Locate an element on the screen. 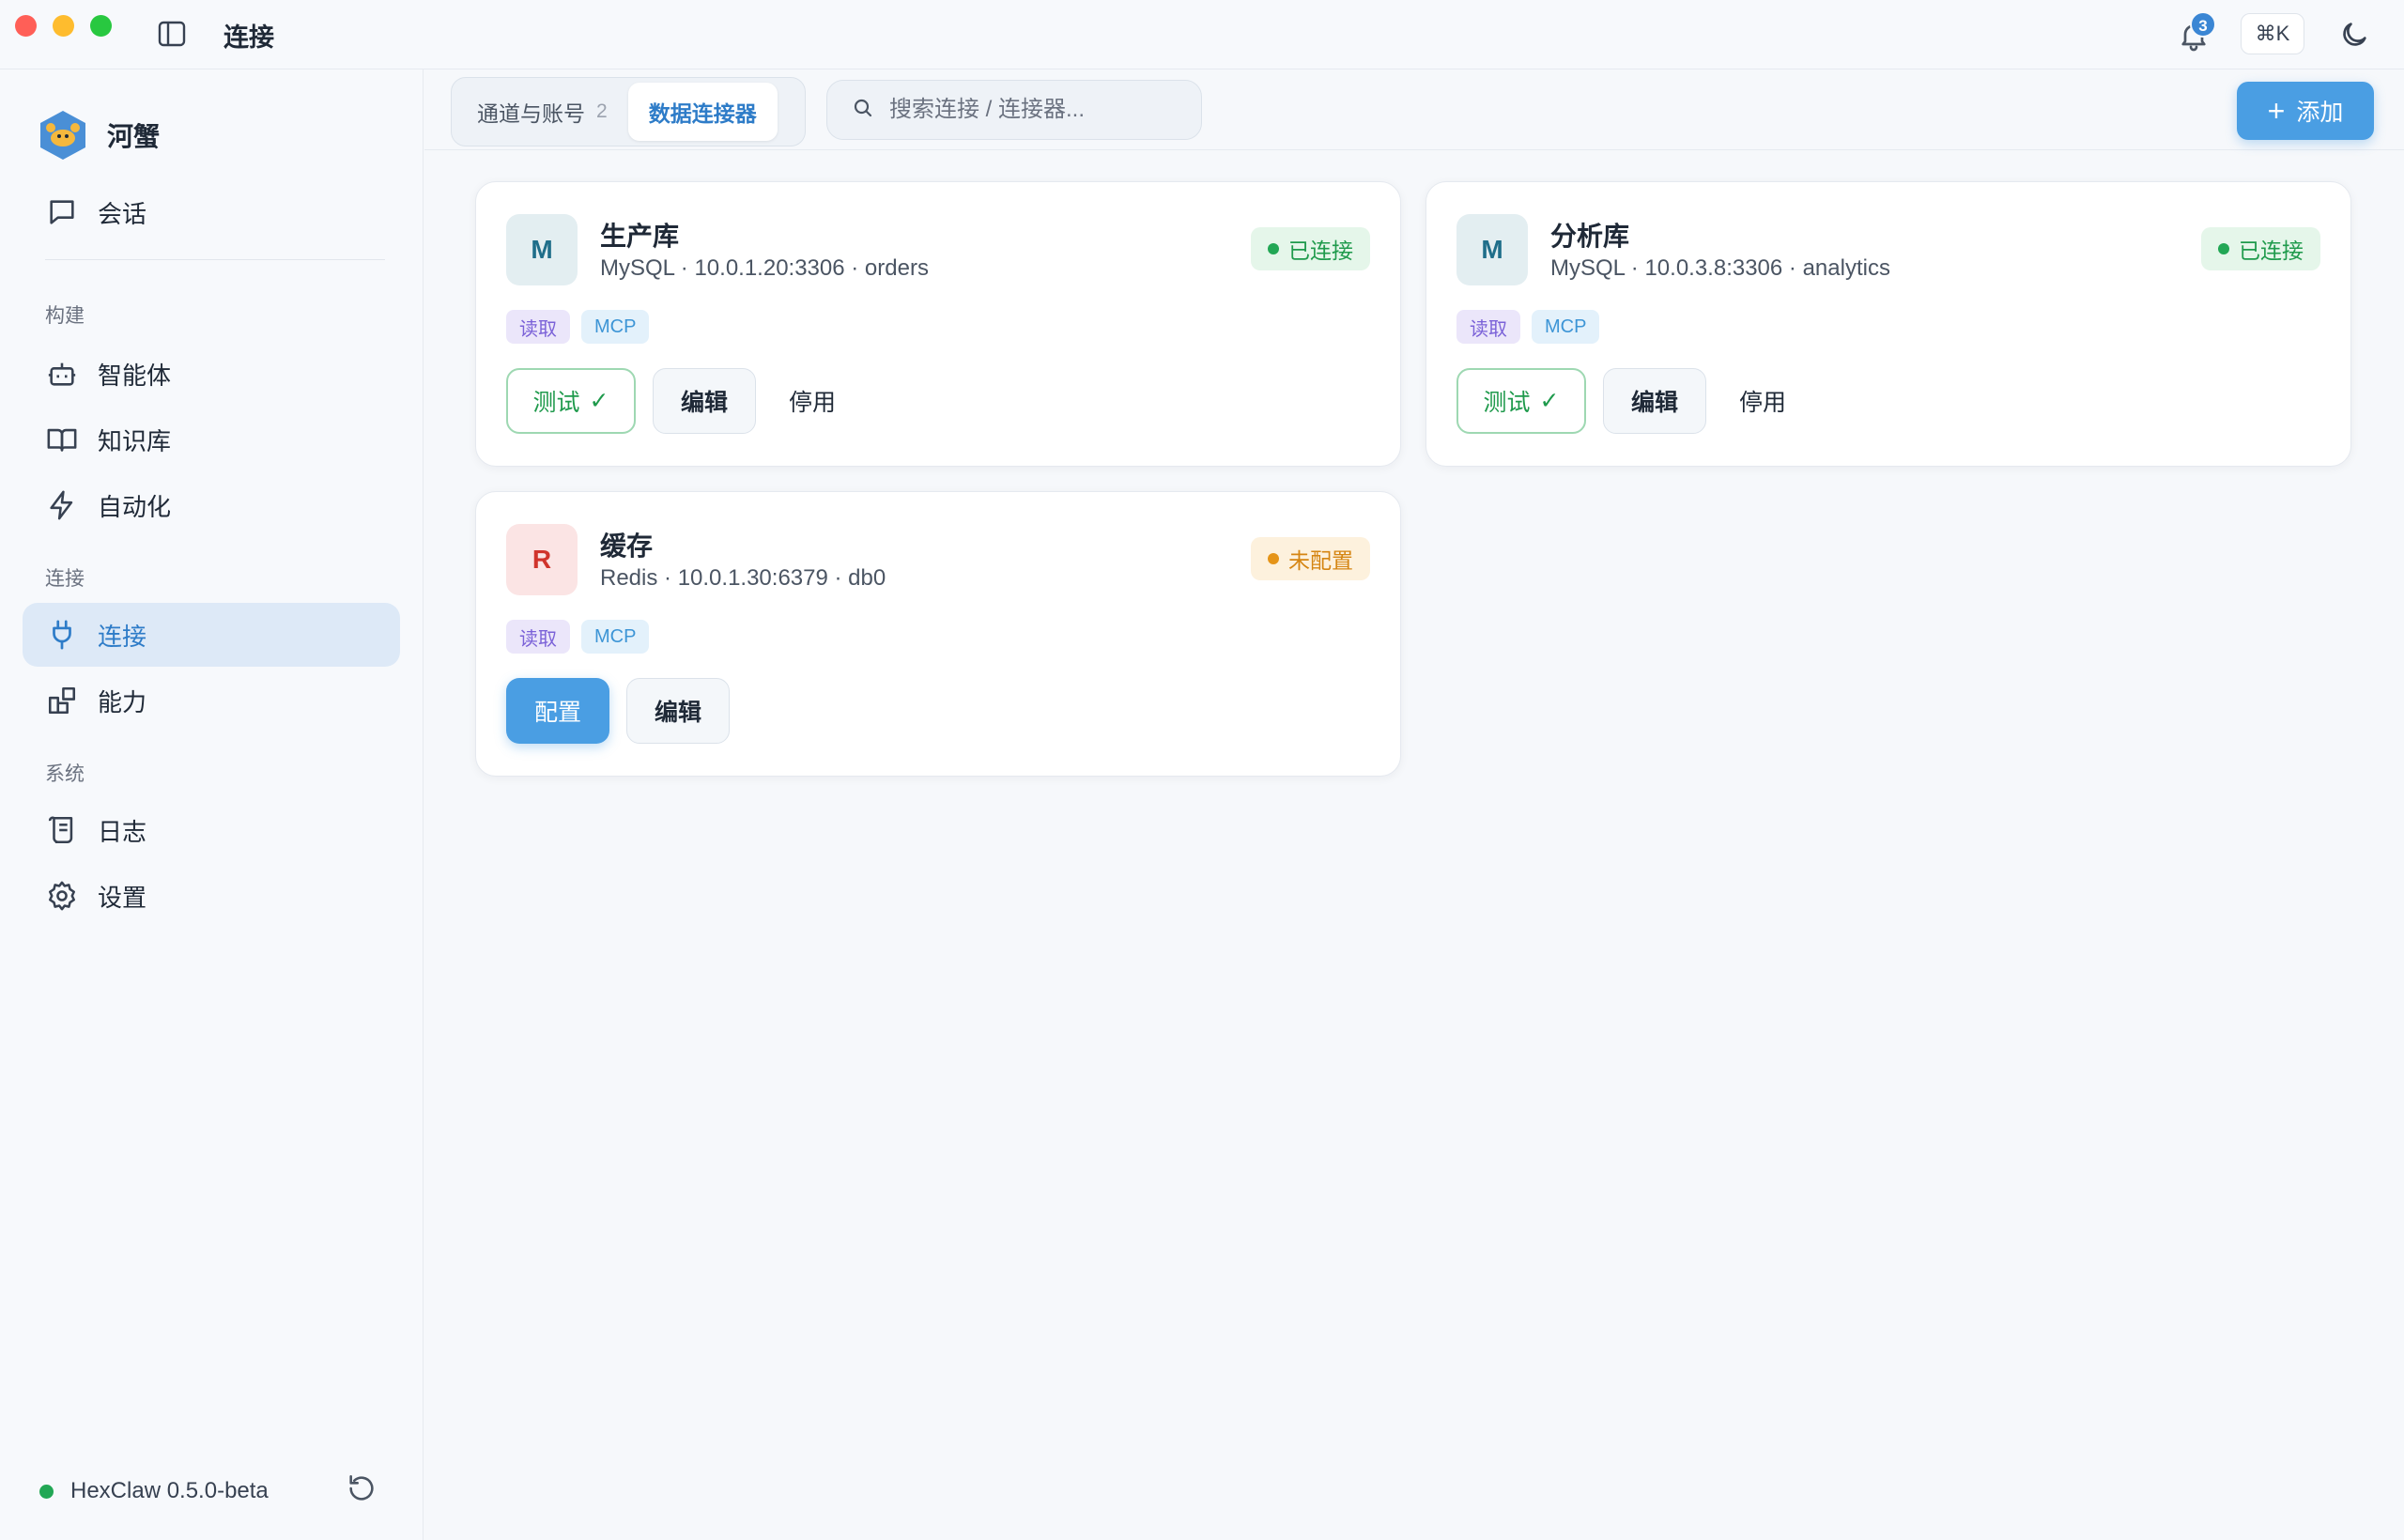 Image resolution: width=2404 pixels, height=1540 pixels. chat-icon is located at coordinates (62, 212).